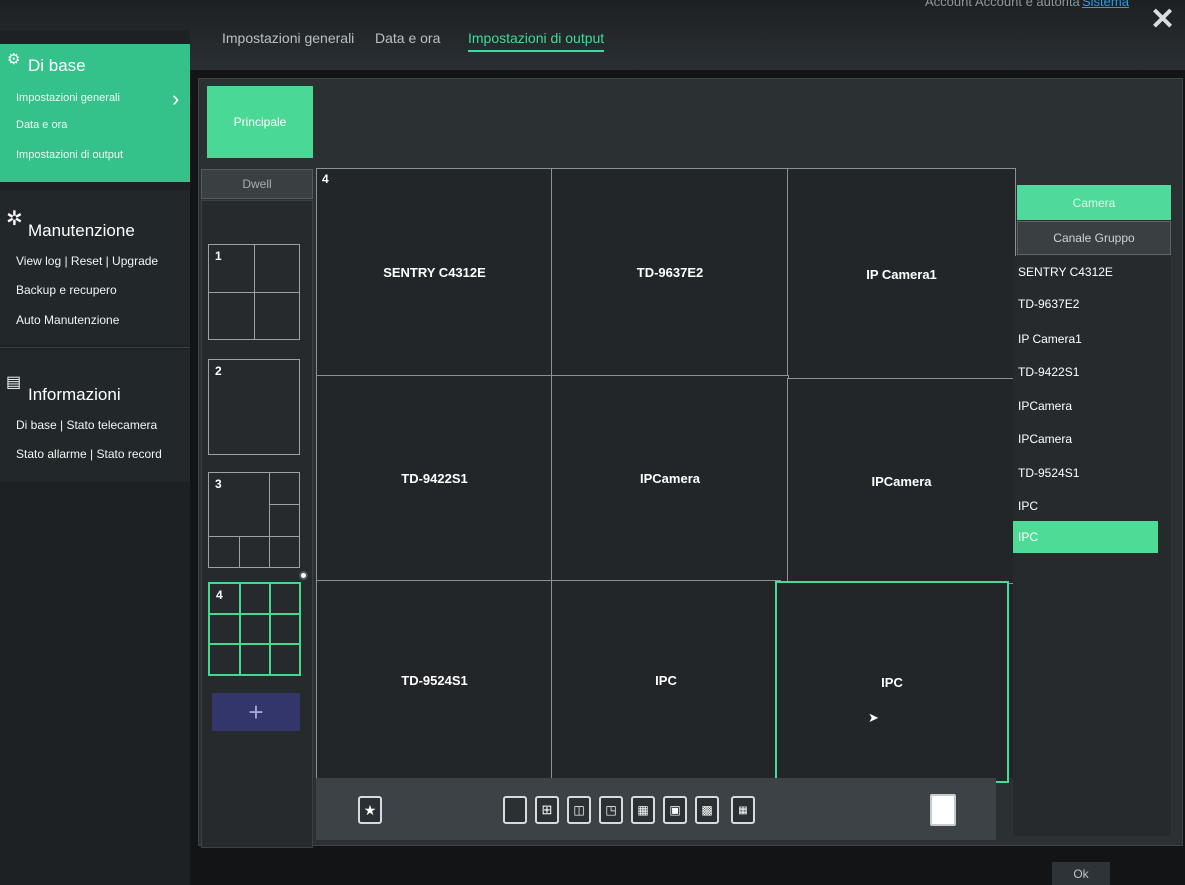 The image size is (1185, 885). Describe the element at coordinates (943, 810) in the screenshot. I see `clear-page-icon` at that location.